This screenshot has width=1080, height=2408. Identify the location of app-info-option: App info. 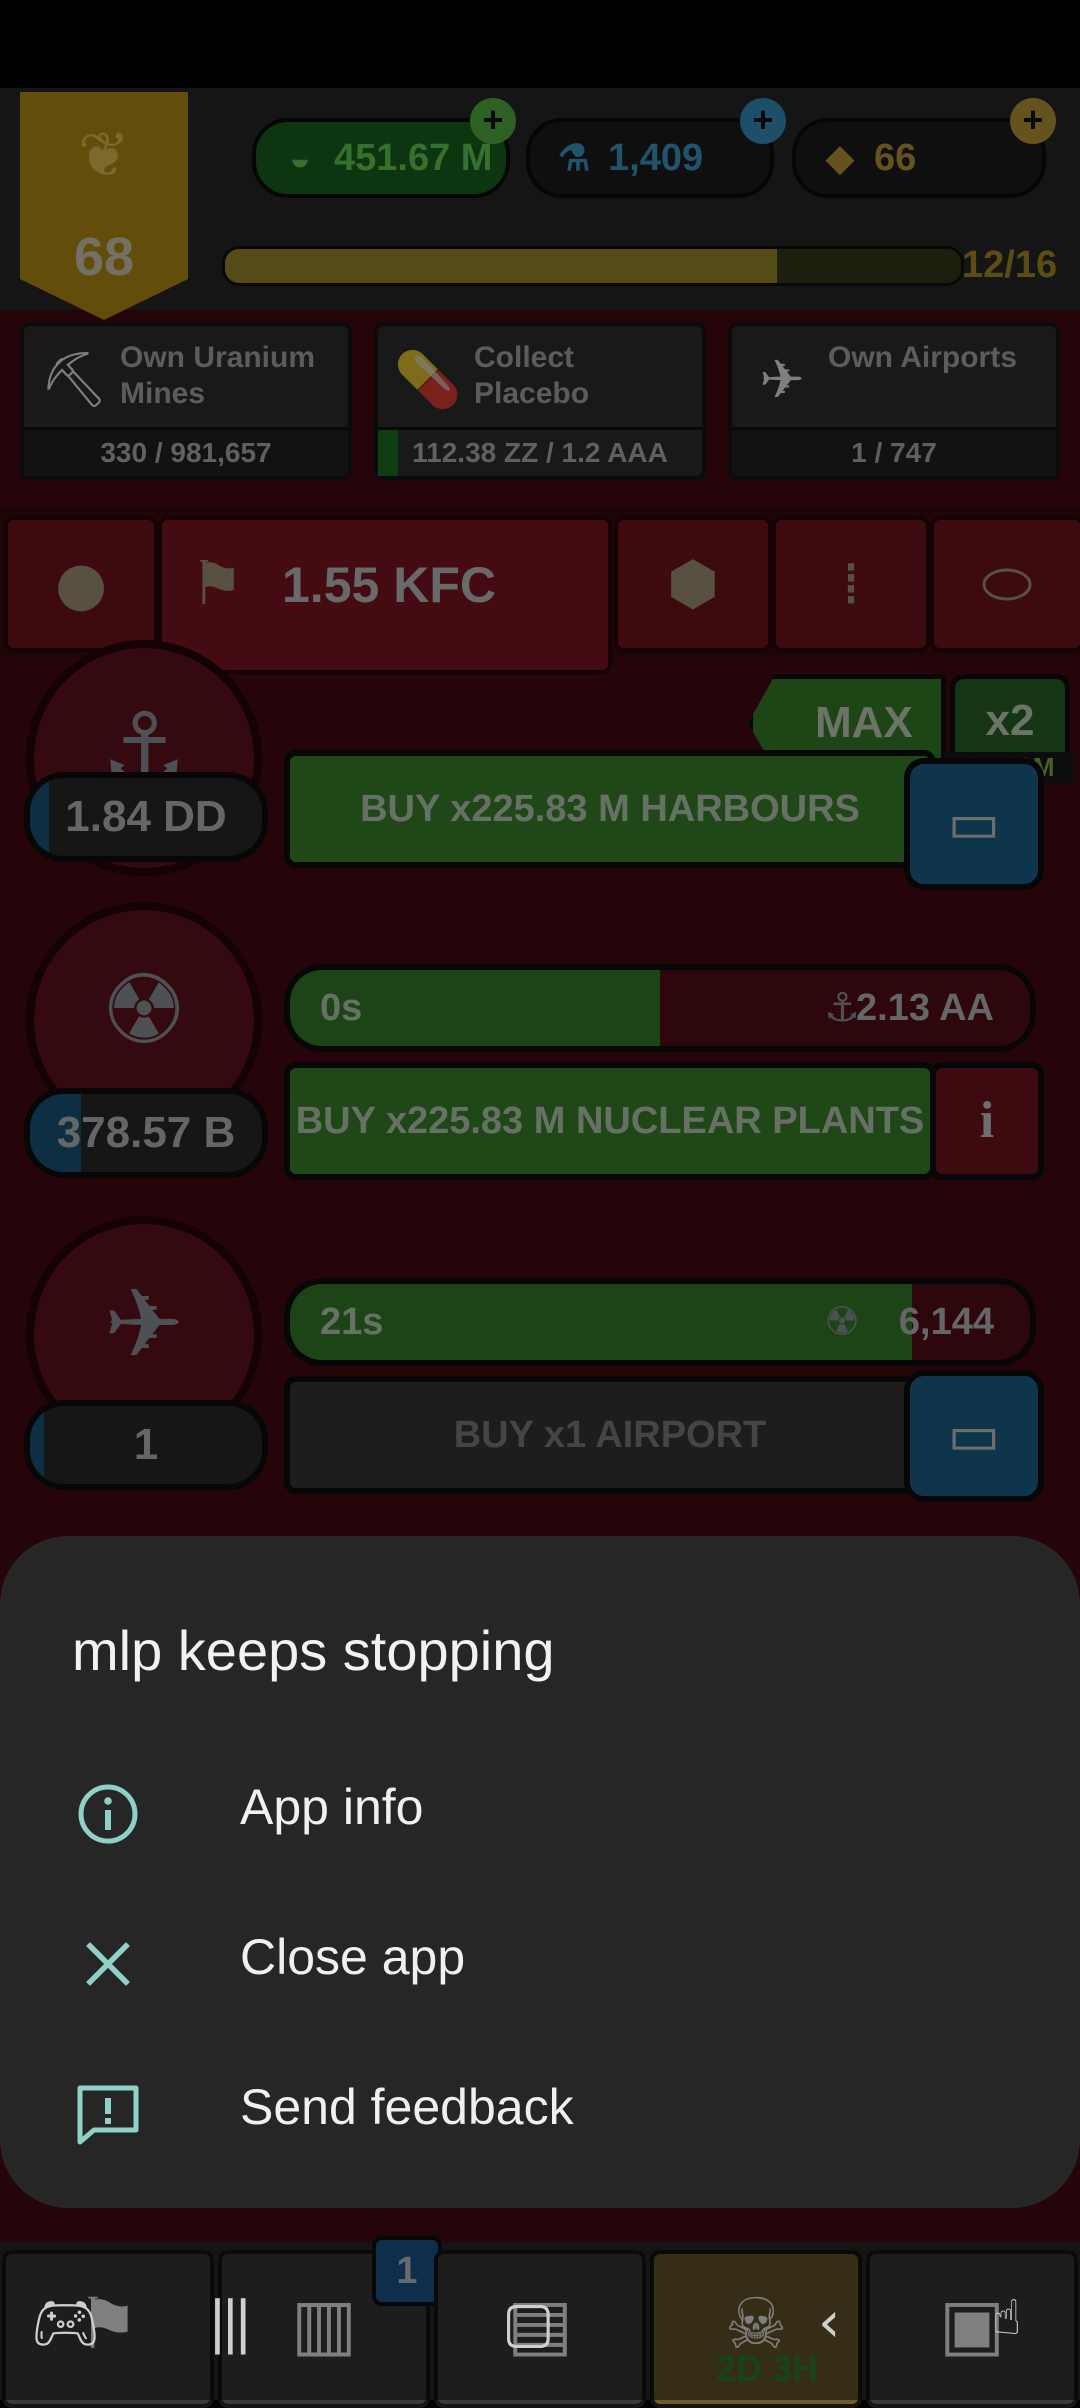
(540, 1809).